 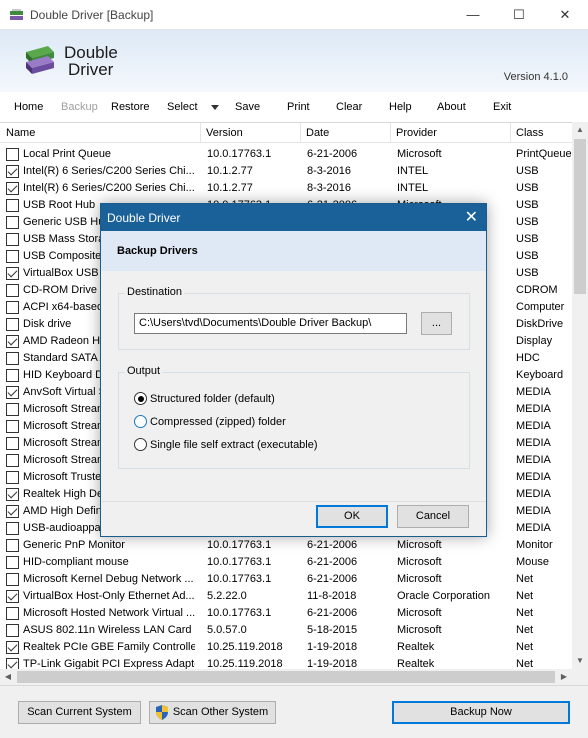 What do you see at coordinates (433, 516) in the screenshot?
I see `cancel-button: Cancel` at bounding box center [433, 516].